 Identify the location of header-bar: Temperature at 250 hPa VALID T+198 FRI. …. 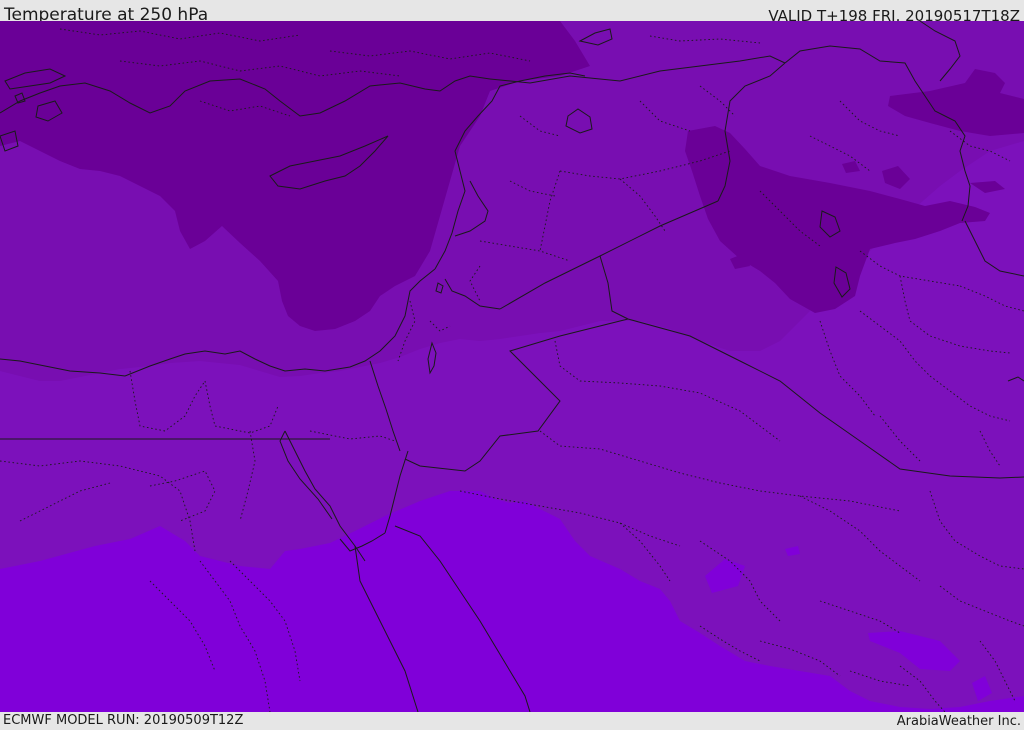
(512, 12).